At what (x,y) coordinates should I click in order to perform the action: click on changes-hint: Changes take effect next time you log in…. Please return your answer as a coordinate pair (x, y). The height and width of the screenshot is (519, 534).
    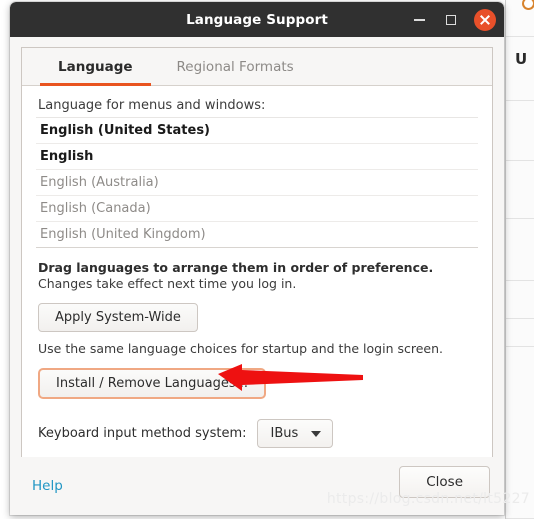
    Looking at the image, I should click on (167, 283).